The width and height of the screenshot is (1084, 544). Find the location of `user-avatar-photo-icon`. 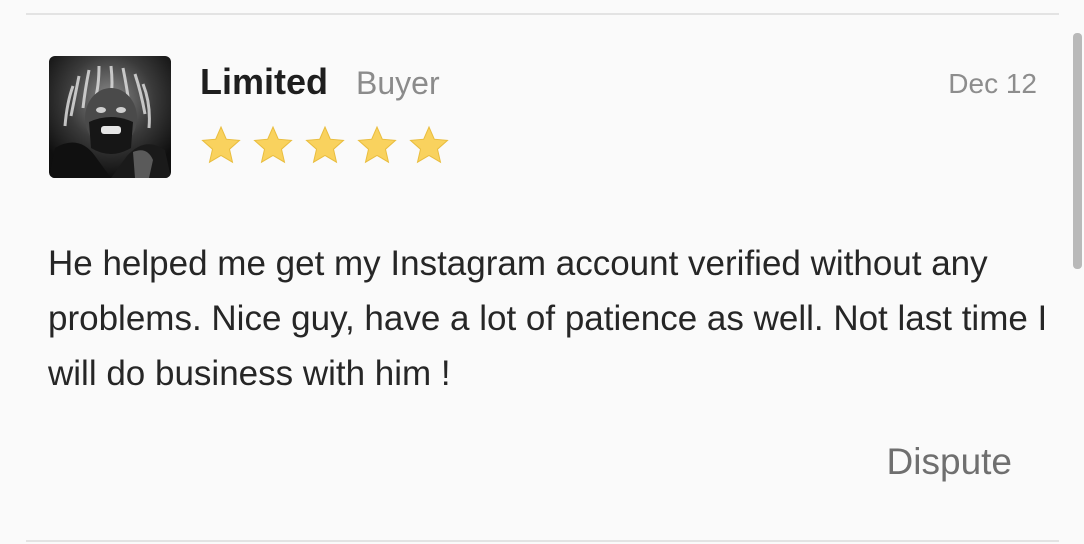

user-avatar-photo-icon is located at coordinates (110, 117).